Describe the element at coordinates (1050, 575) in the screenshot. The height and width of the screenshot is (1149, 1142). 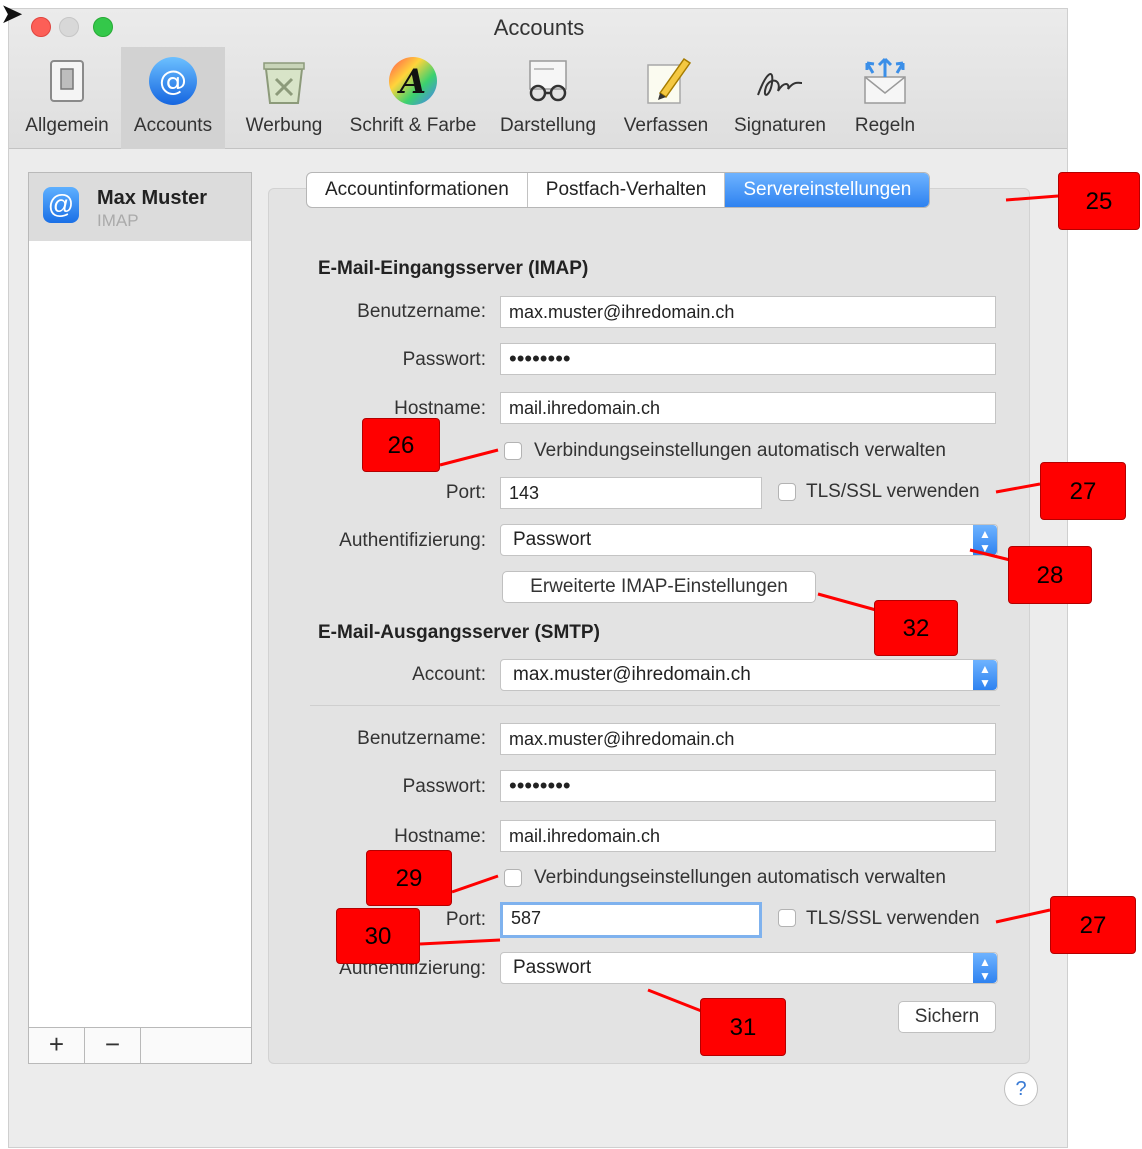
I see `annotation-badge: 28` at that location.